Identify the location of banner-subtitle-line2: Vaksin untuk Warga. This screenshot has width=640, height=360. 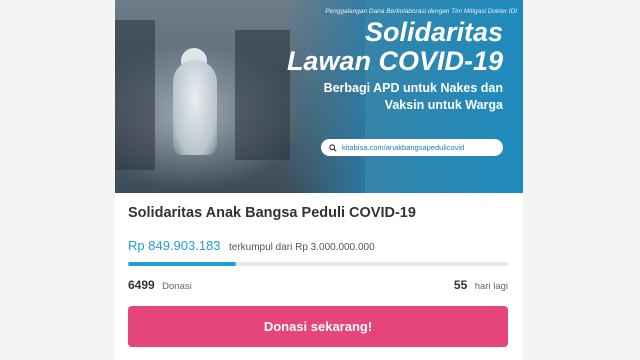
(443, 105).